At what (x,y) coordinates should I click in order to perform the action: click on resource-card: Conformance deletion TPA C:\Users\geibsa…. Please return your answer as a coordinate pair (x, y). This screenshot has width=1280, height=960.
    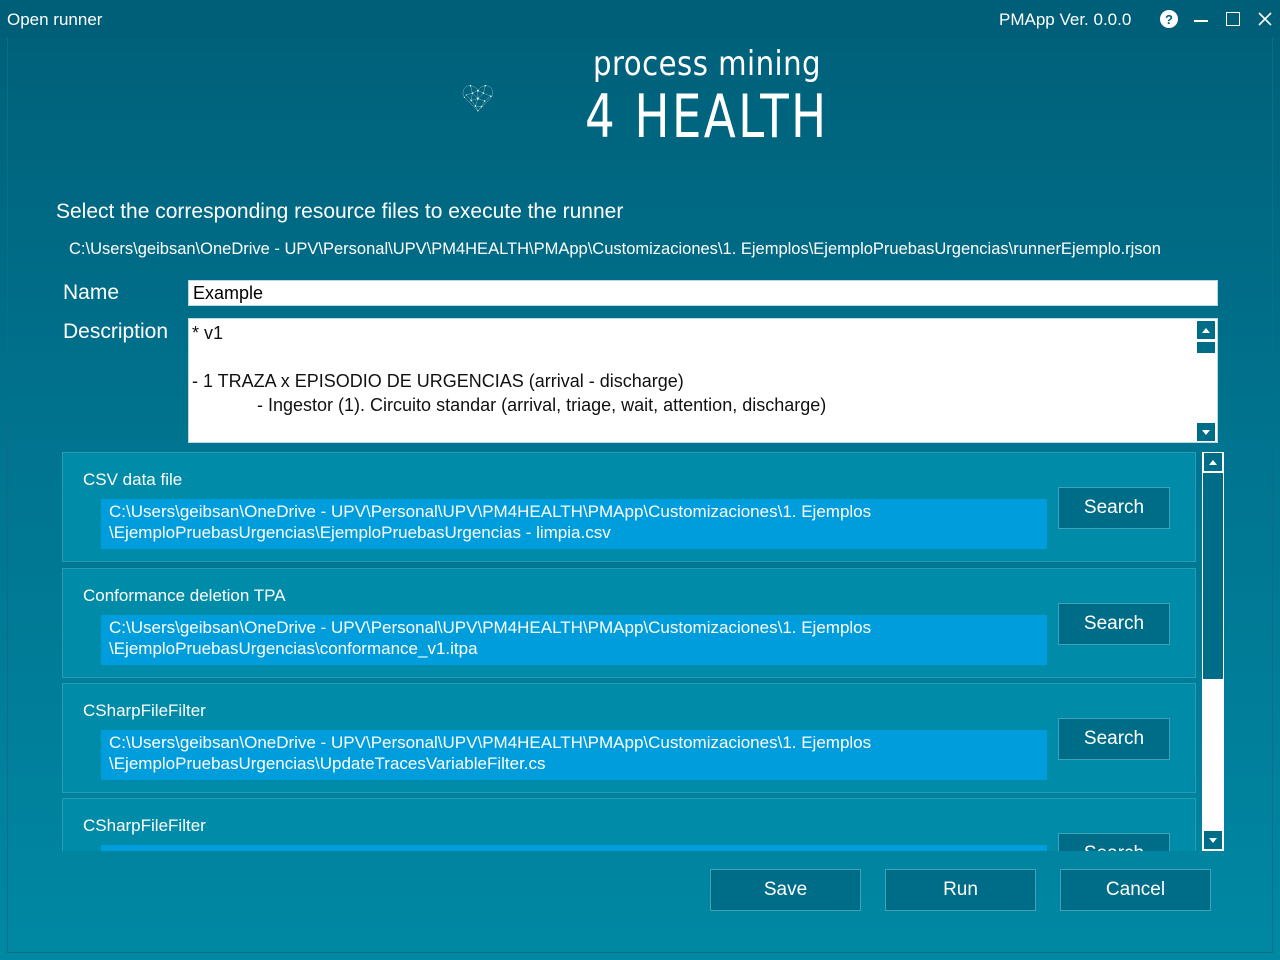
    Looking at the image, I should click on (629, 623).